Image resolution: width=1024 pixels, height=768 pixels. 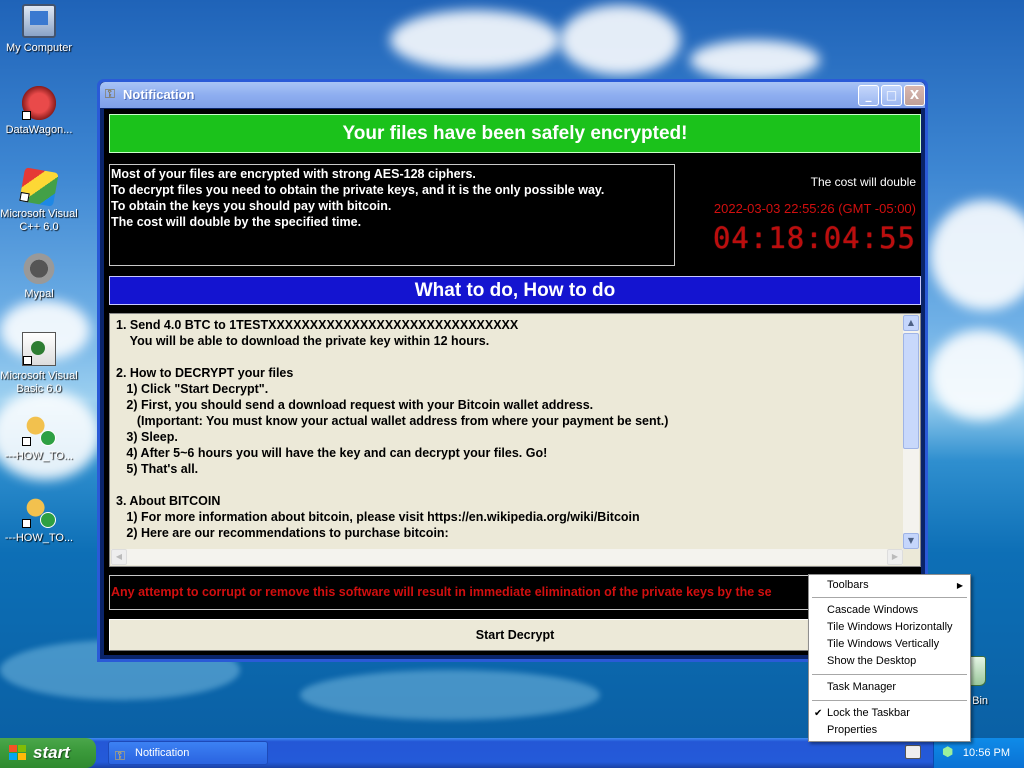 I want to click on computer-icon, so click(x=39, y=21).